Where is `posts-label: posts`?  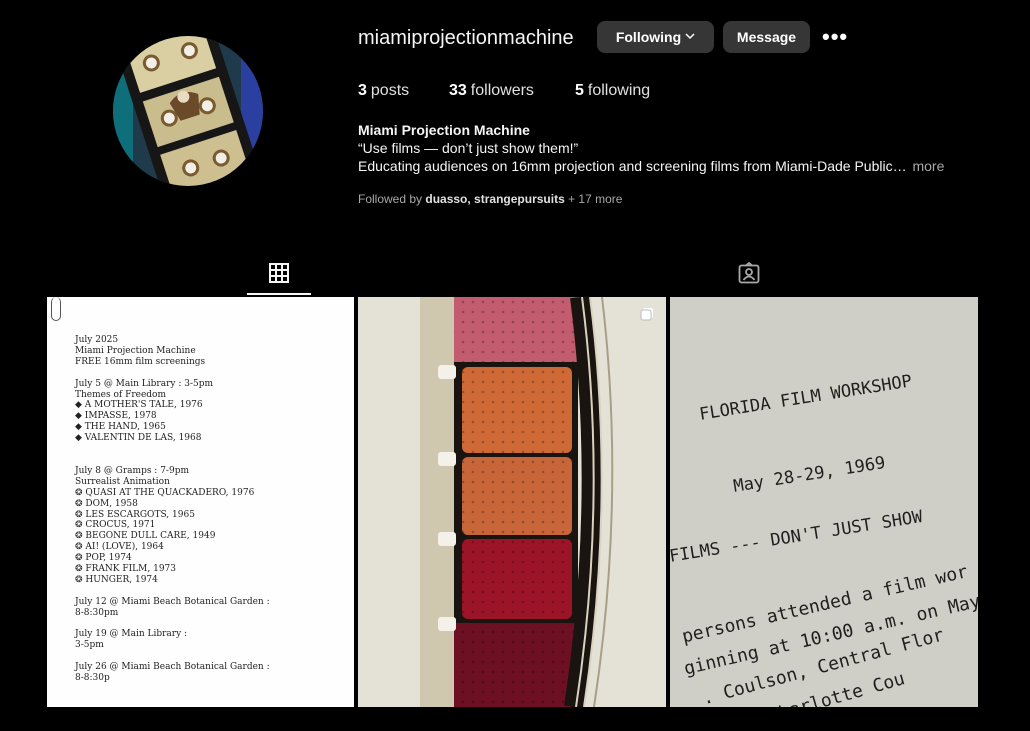
posts-label: posts is located at coordinates (390, 90).